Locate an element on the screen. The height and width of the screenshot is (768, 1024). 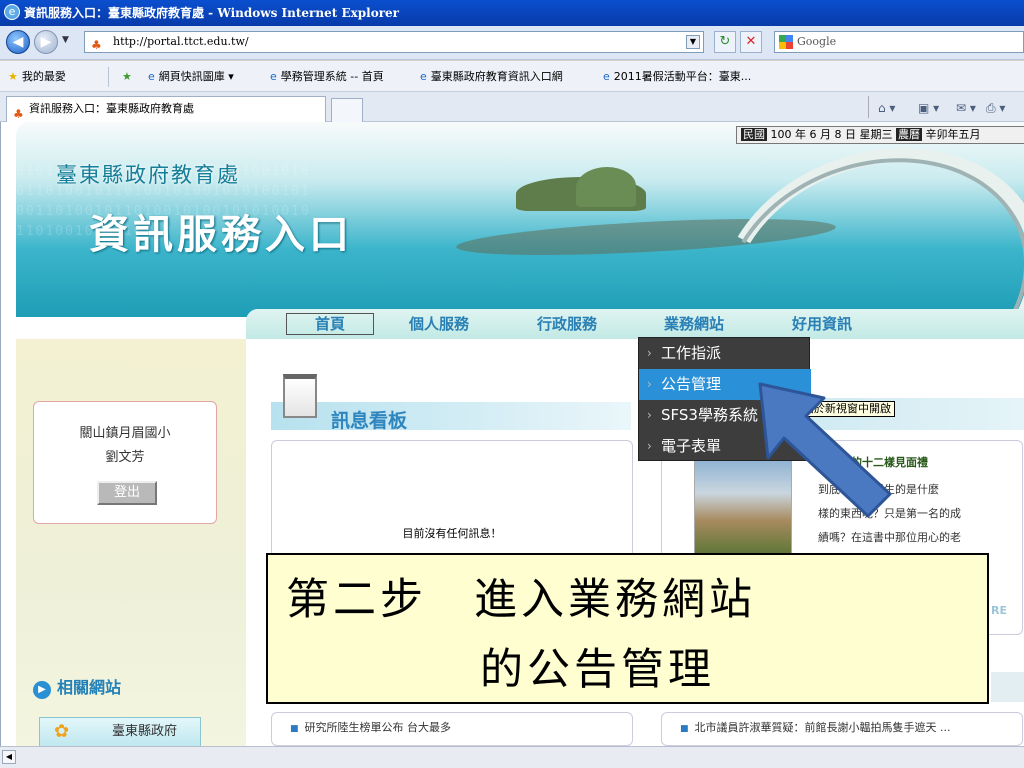
logout-button: 登出 is located at coordinates (127, 493).